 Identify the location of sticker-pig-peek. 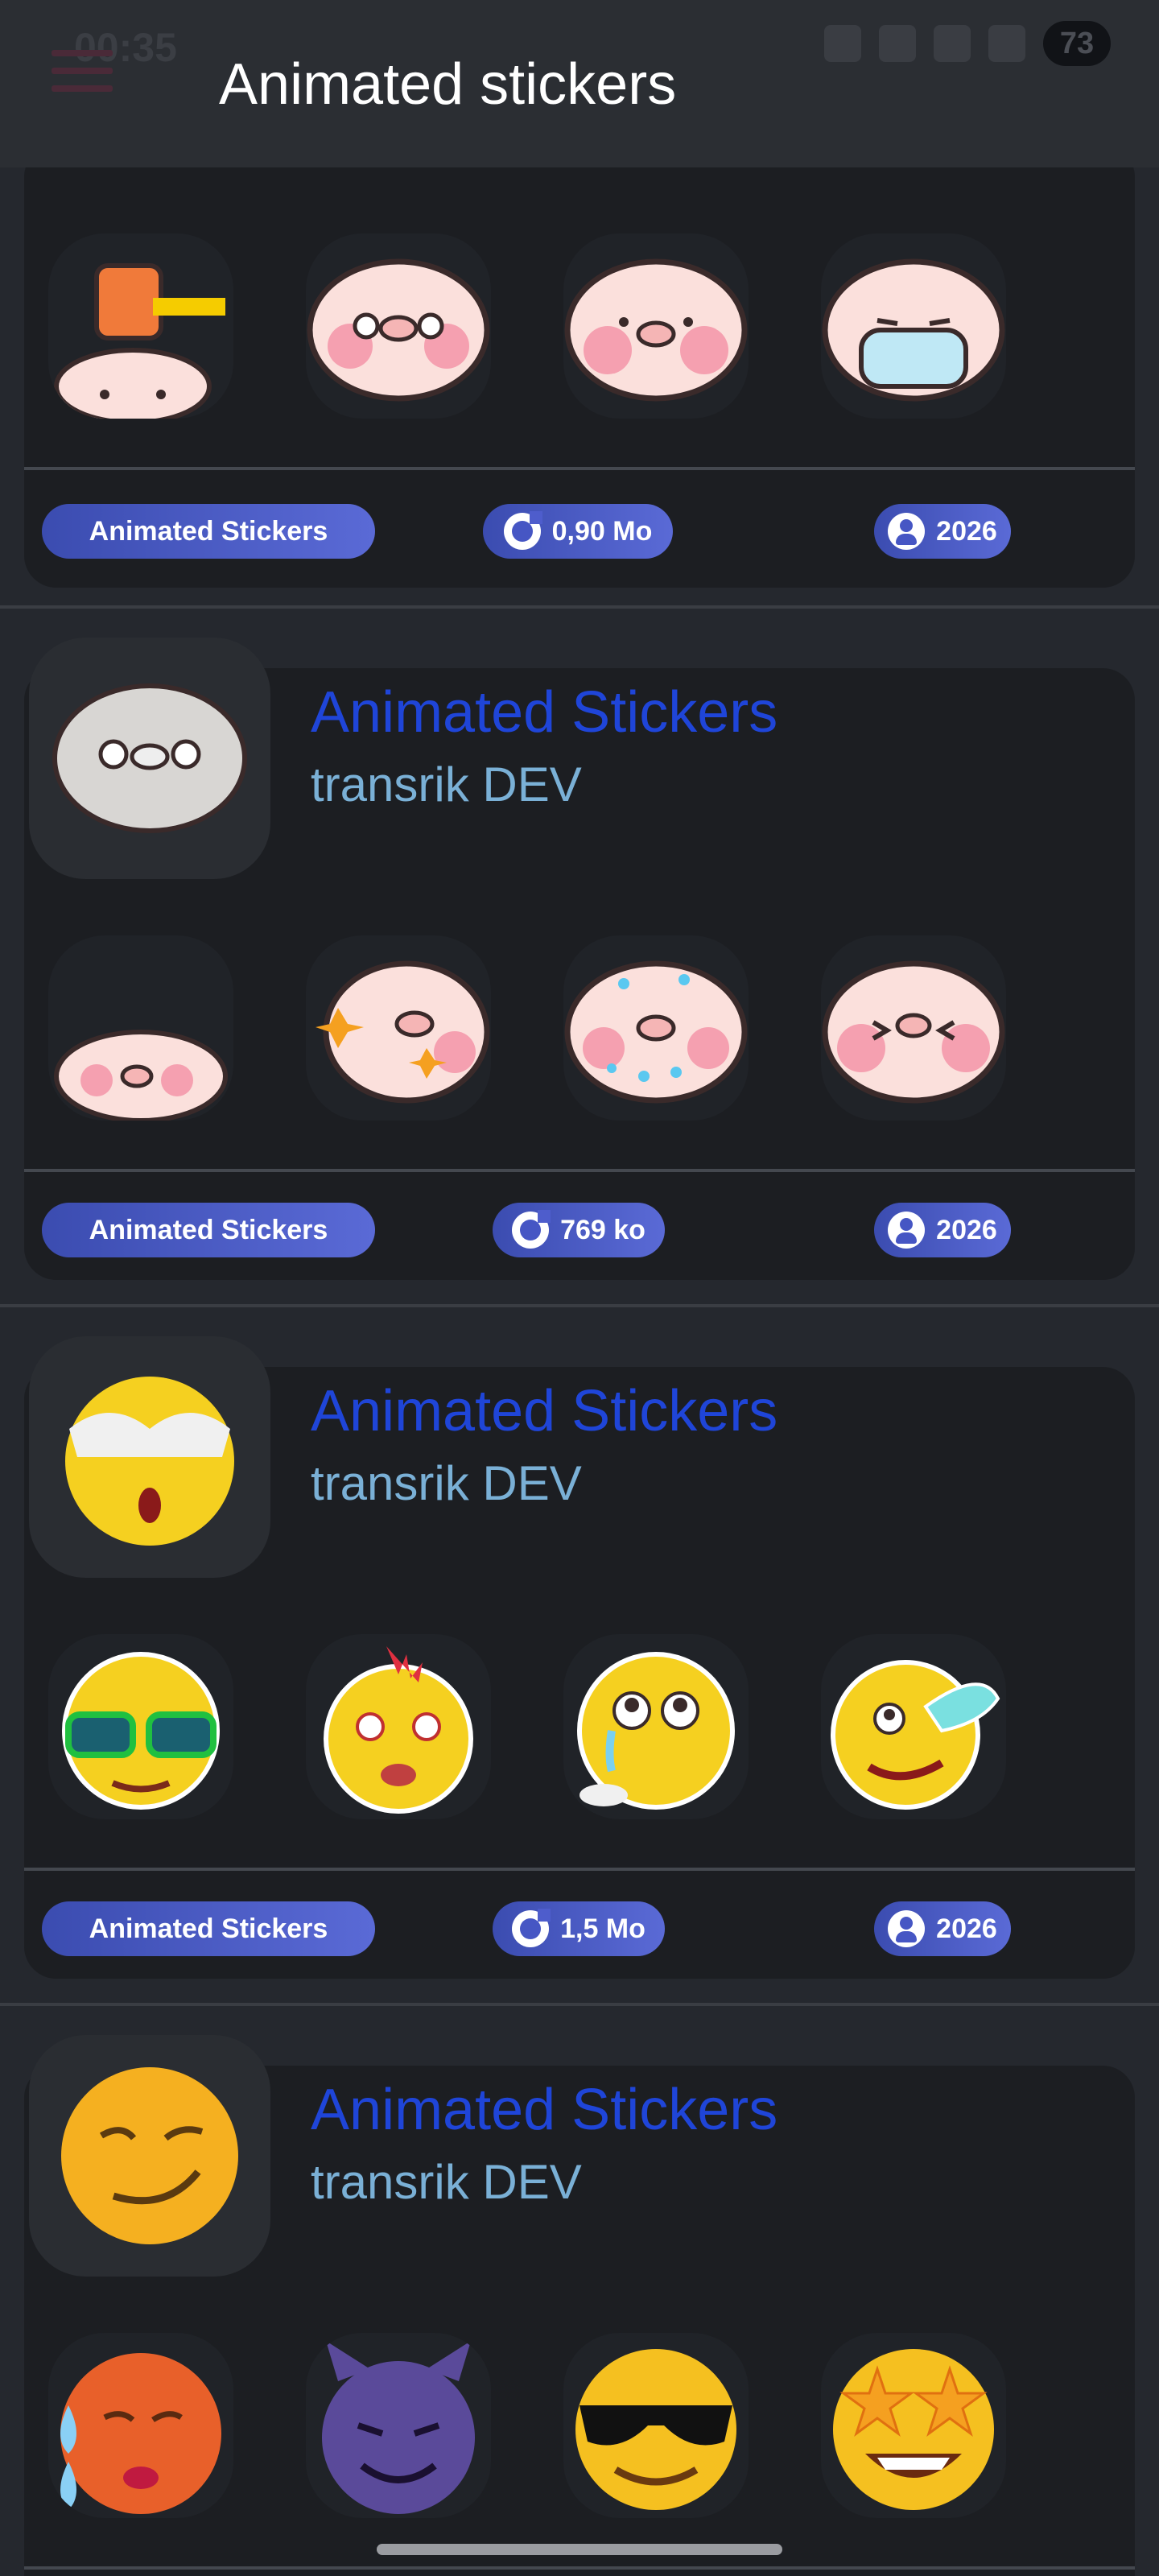
(140, 1028).